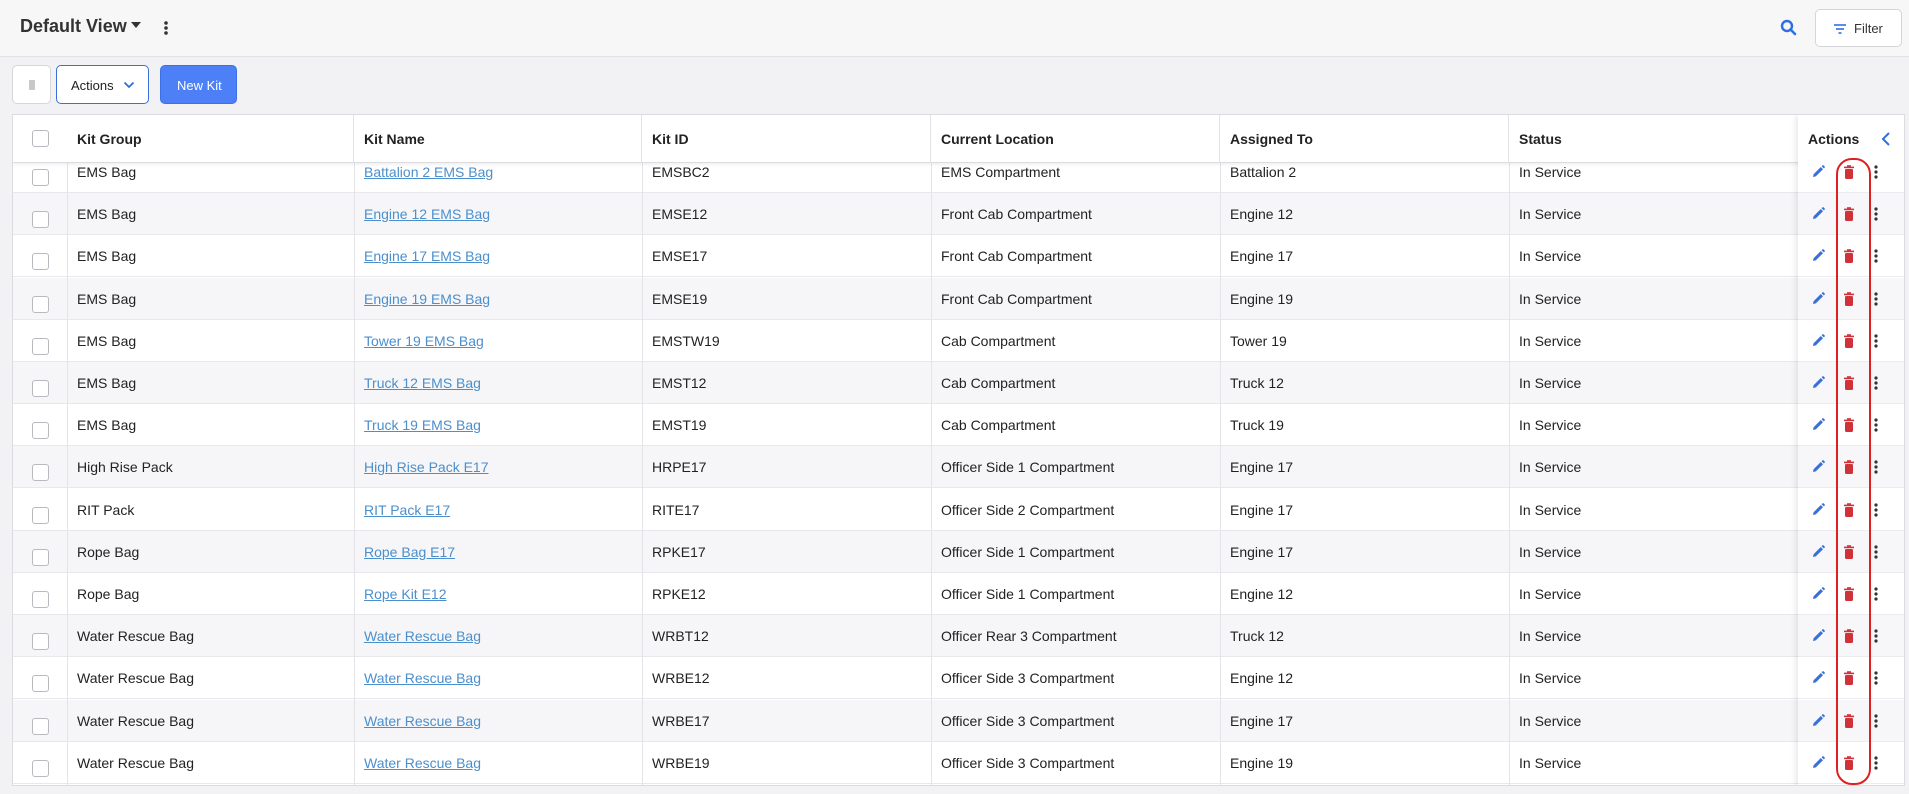 The image size is (1909, 794). I want to click on kit-name-link: Truck 12 EMS Bag, so click(422, 383).